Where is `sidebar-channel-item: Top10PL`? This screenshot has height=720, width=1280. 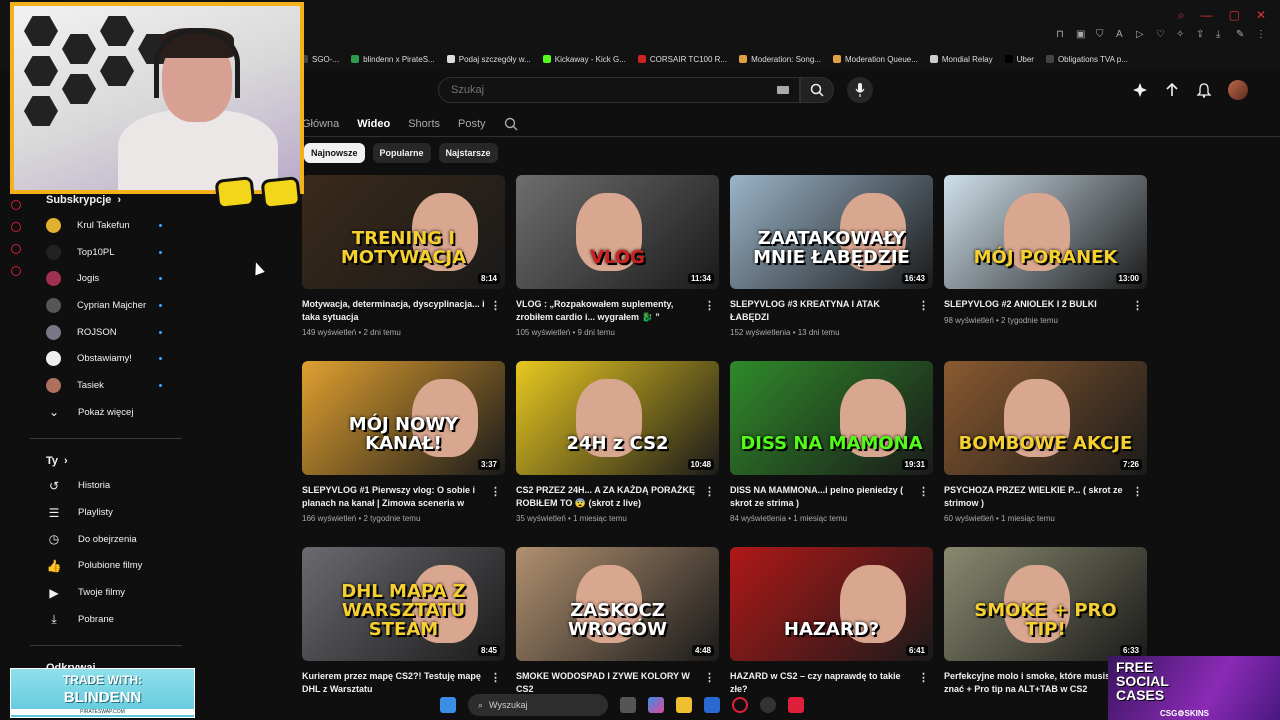
sidebar-channel-item: Top10PL is located at coordinates (107, 252).